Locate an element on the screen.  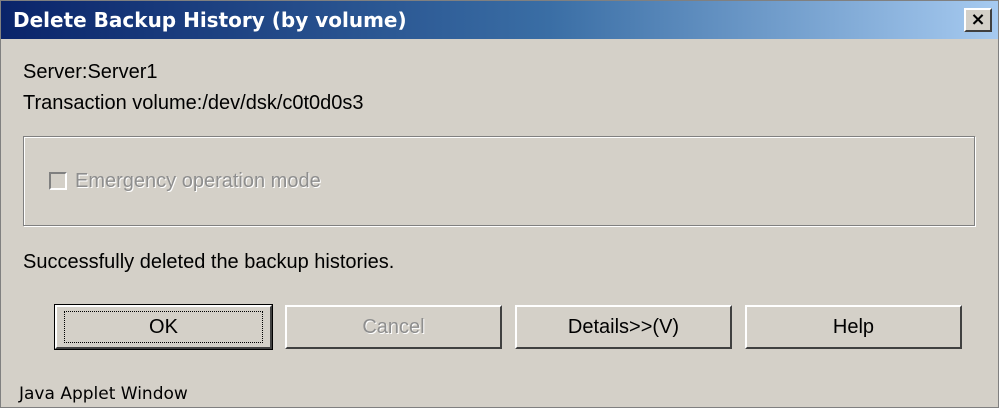
ok-button-label: OK is located at coordinates (163, 327).